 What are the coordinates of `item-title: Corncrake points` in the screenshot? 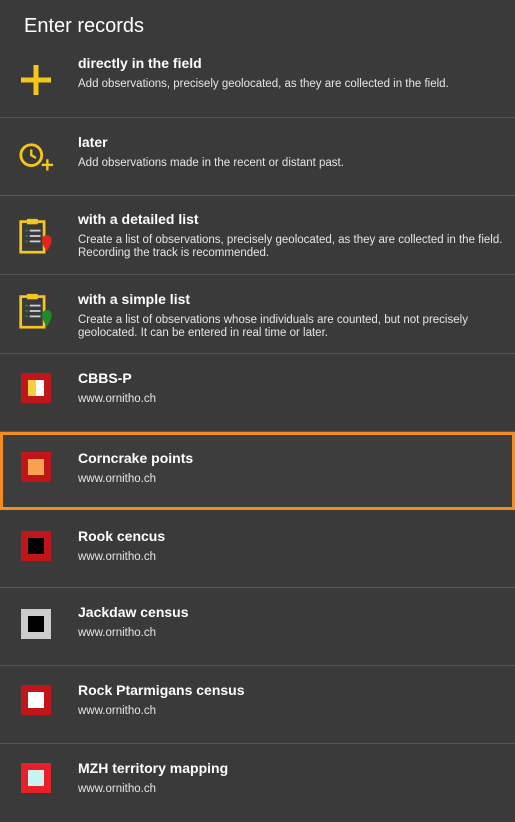 It's located at (136, 458).